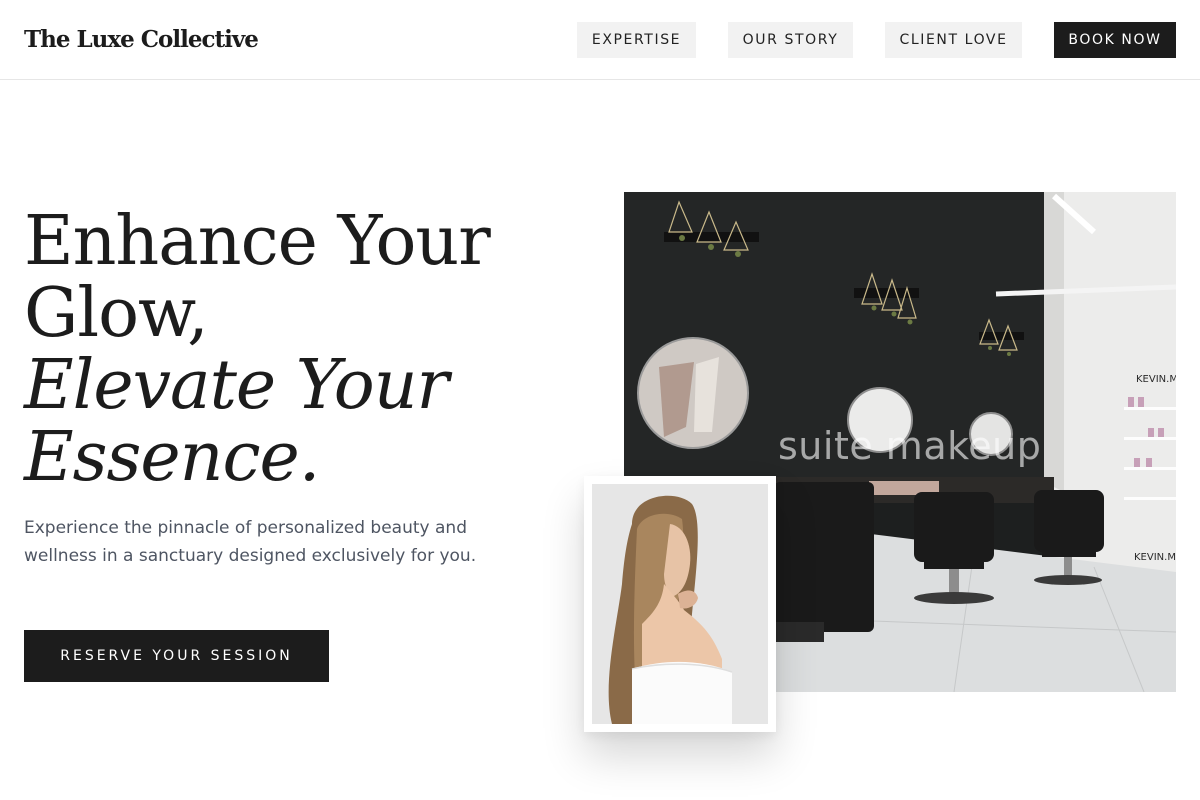  I want to click on reserve-session-button: RESERVE YOUR SESSION, so click(176, 656).